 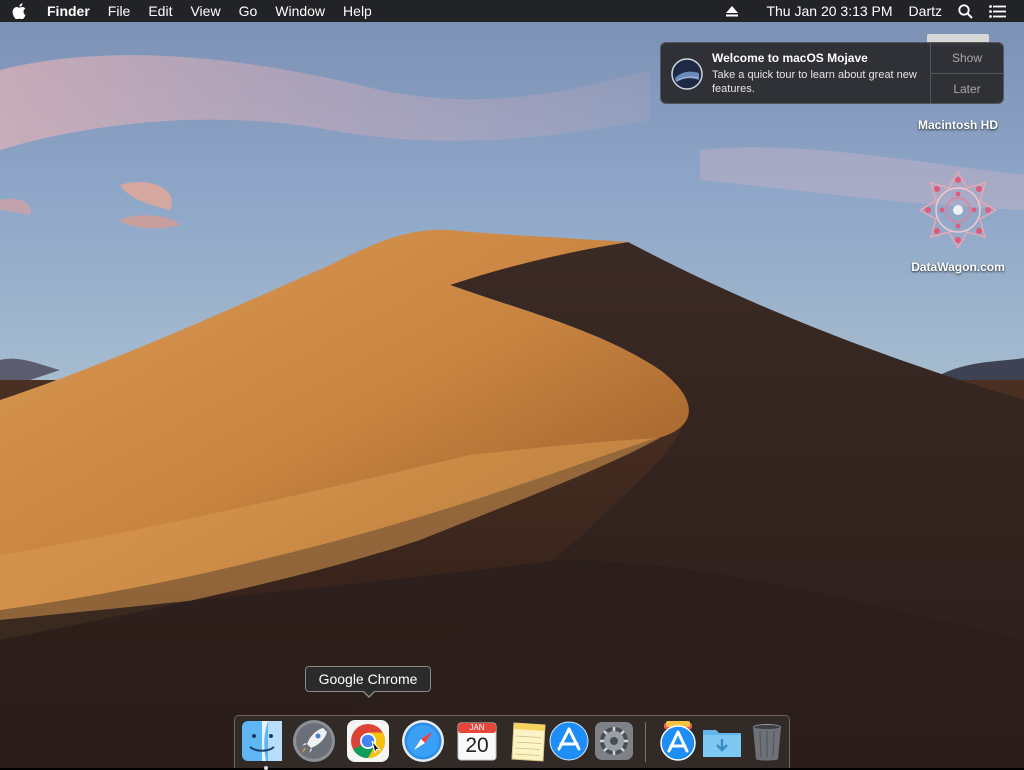 What do you see at coordinates (369, 693) in the screenshot?
I see `tooltip-arrow-inner` at bounding box center [369, 693].